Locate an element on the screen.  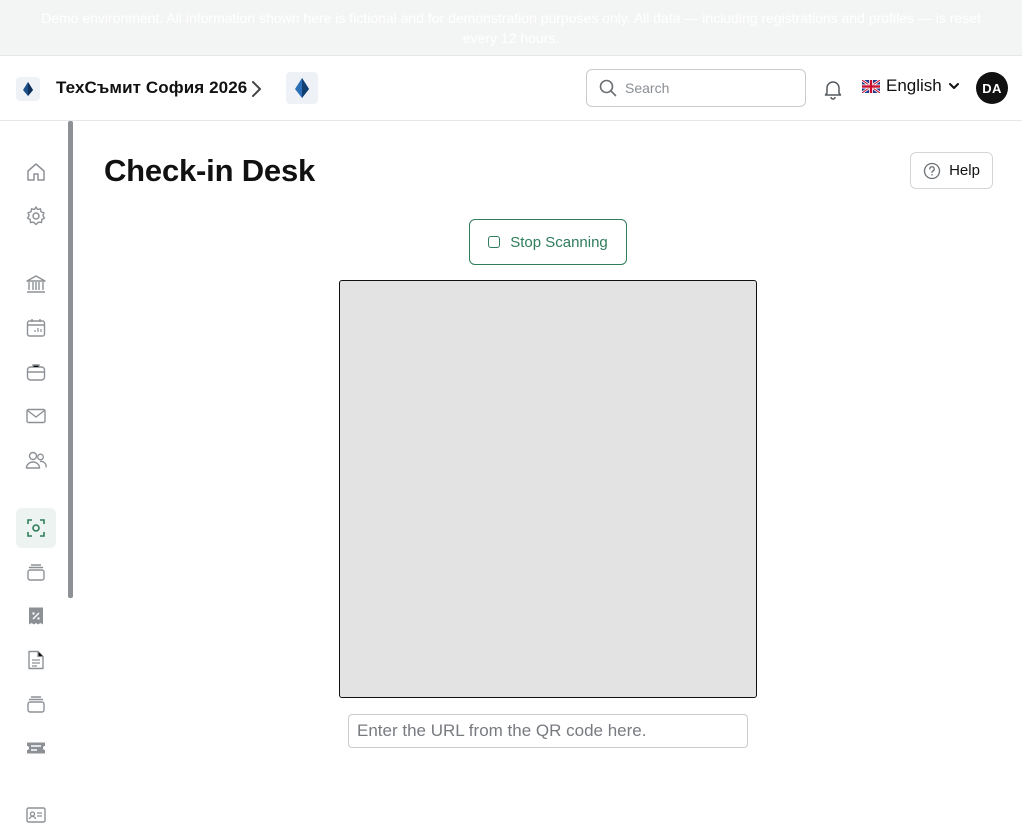
sidebar-item-messages is located at coordinates (36, 416).